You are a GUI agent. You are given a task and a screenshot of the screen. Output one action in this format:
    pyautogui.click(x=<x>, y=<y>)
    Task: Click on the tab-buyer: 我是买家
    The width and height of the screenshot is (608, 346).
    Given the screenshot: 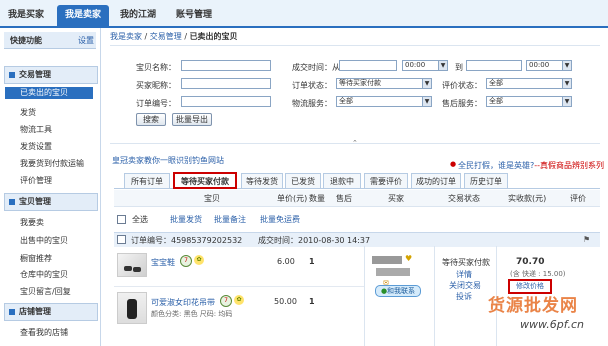 What is the action you would take?
    pyautogui.click(x=26, y=15)
    